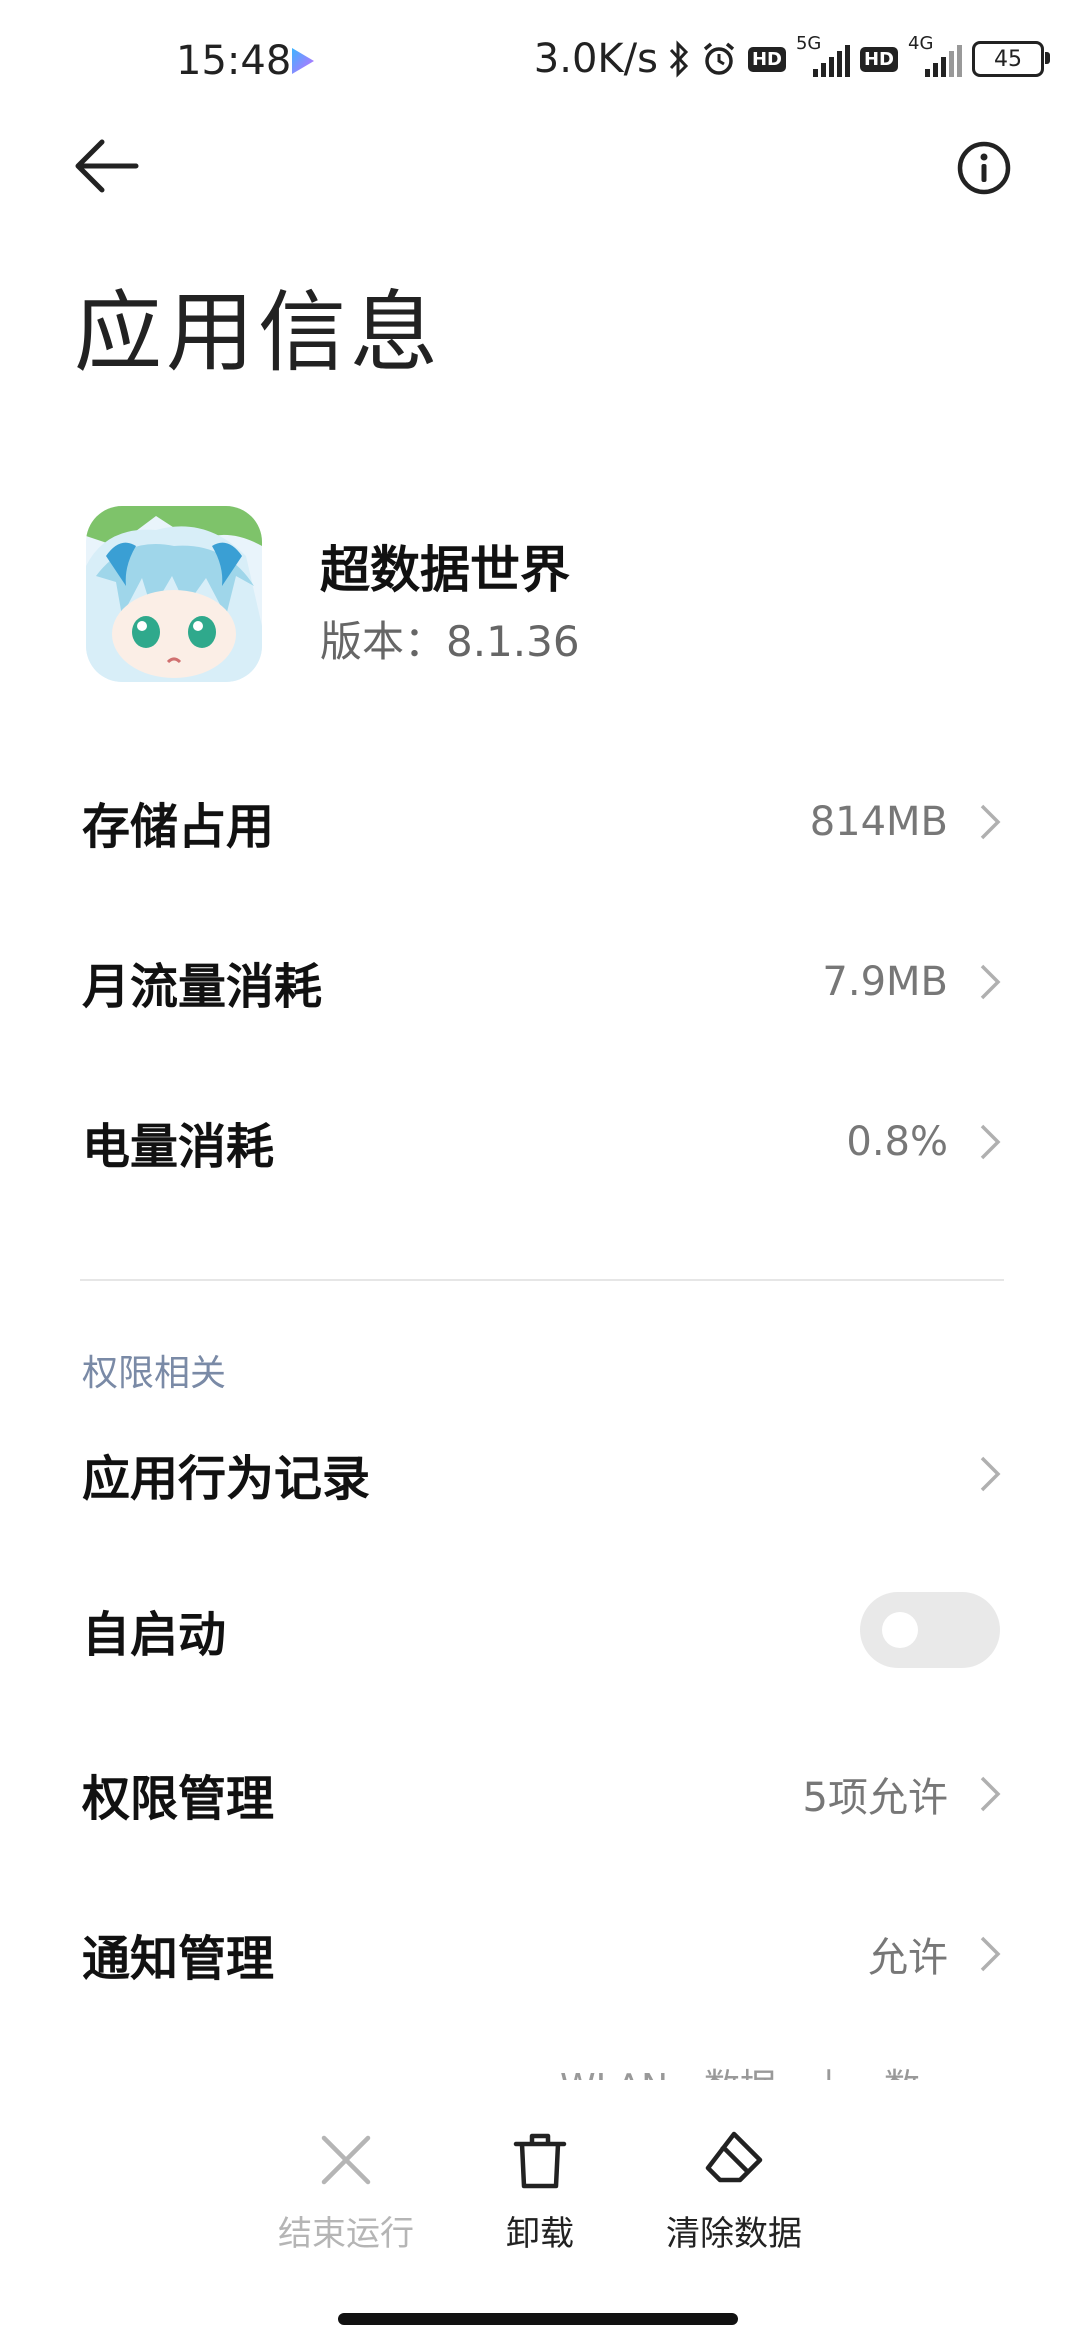 The height and width of the screenshot is (2340, 1080). I want to click on row-value: 0.8%, so click(897, 1142).